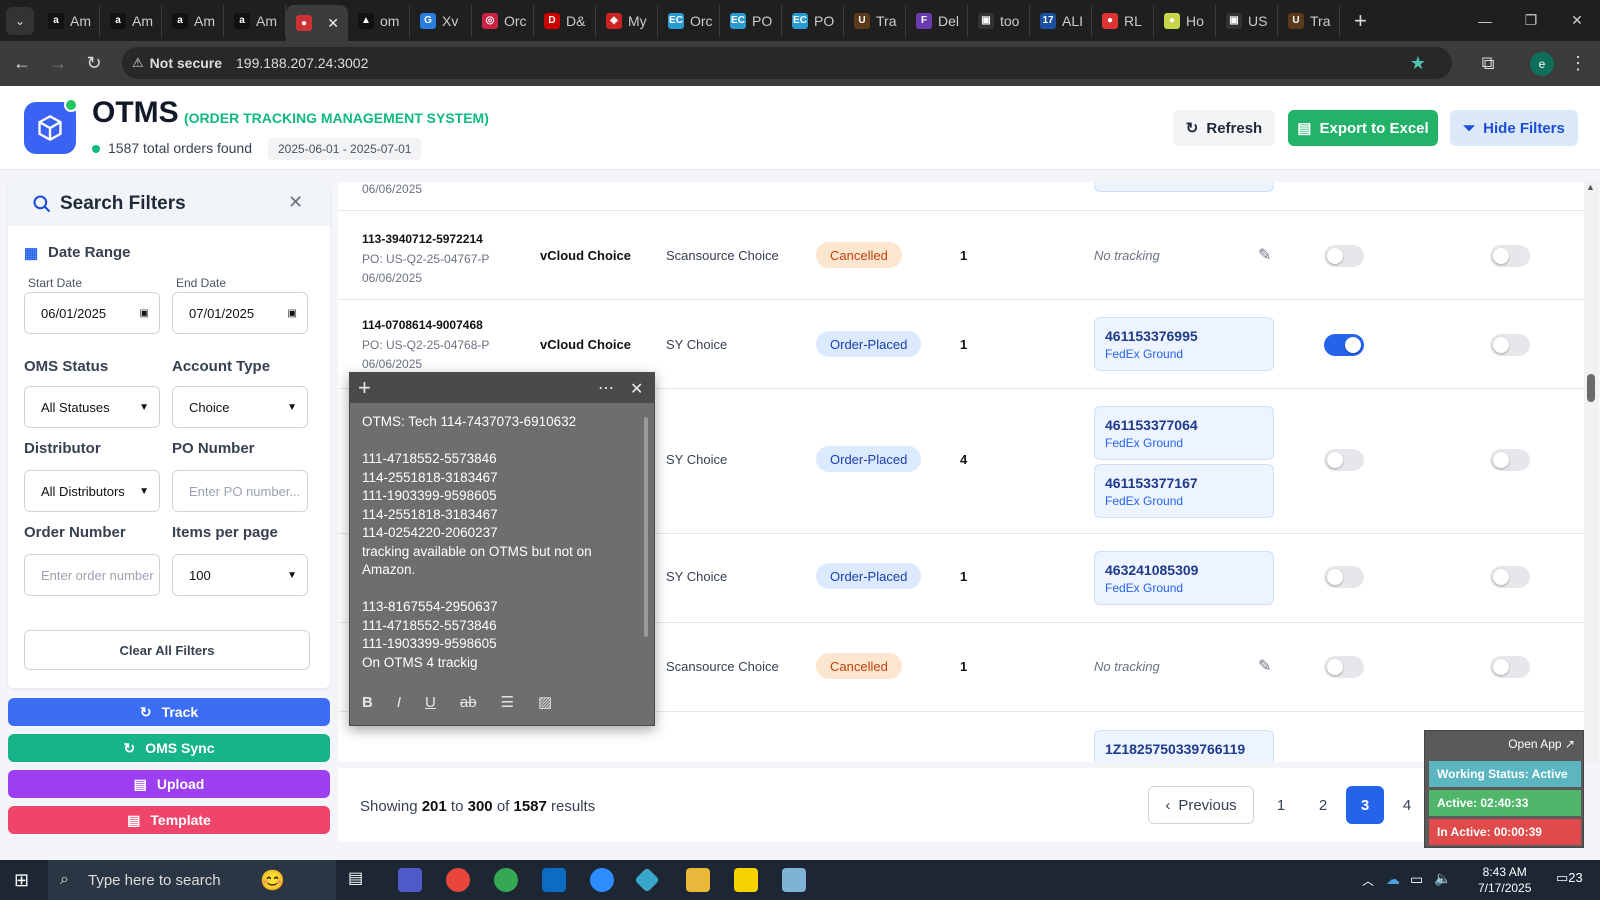 This screenshot has width=1600, height=900. What do you see at coordinates (441, 20) in the screenshot?
I see `browser-tab: G Xv` at bounding box center [441, 20].